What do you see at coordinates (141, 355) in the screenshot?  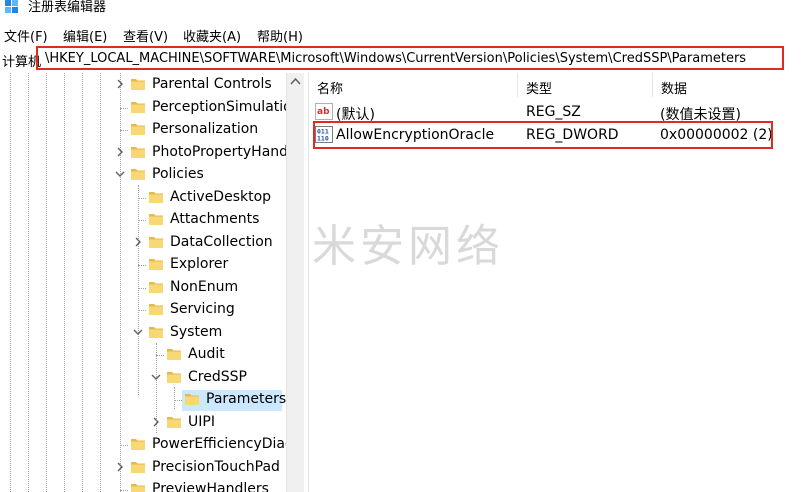 I see `tree-node: Audit` at bounding box center [141, 355].